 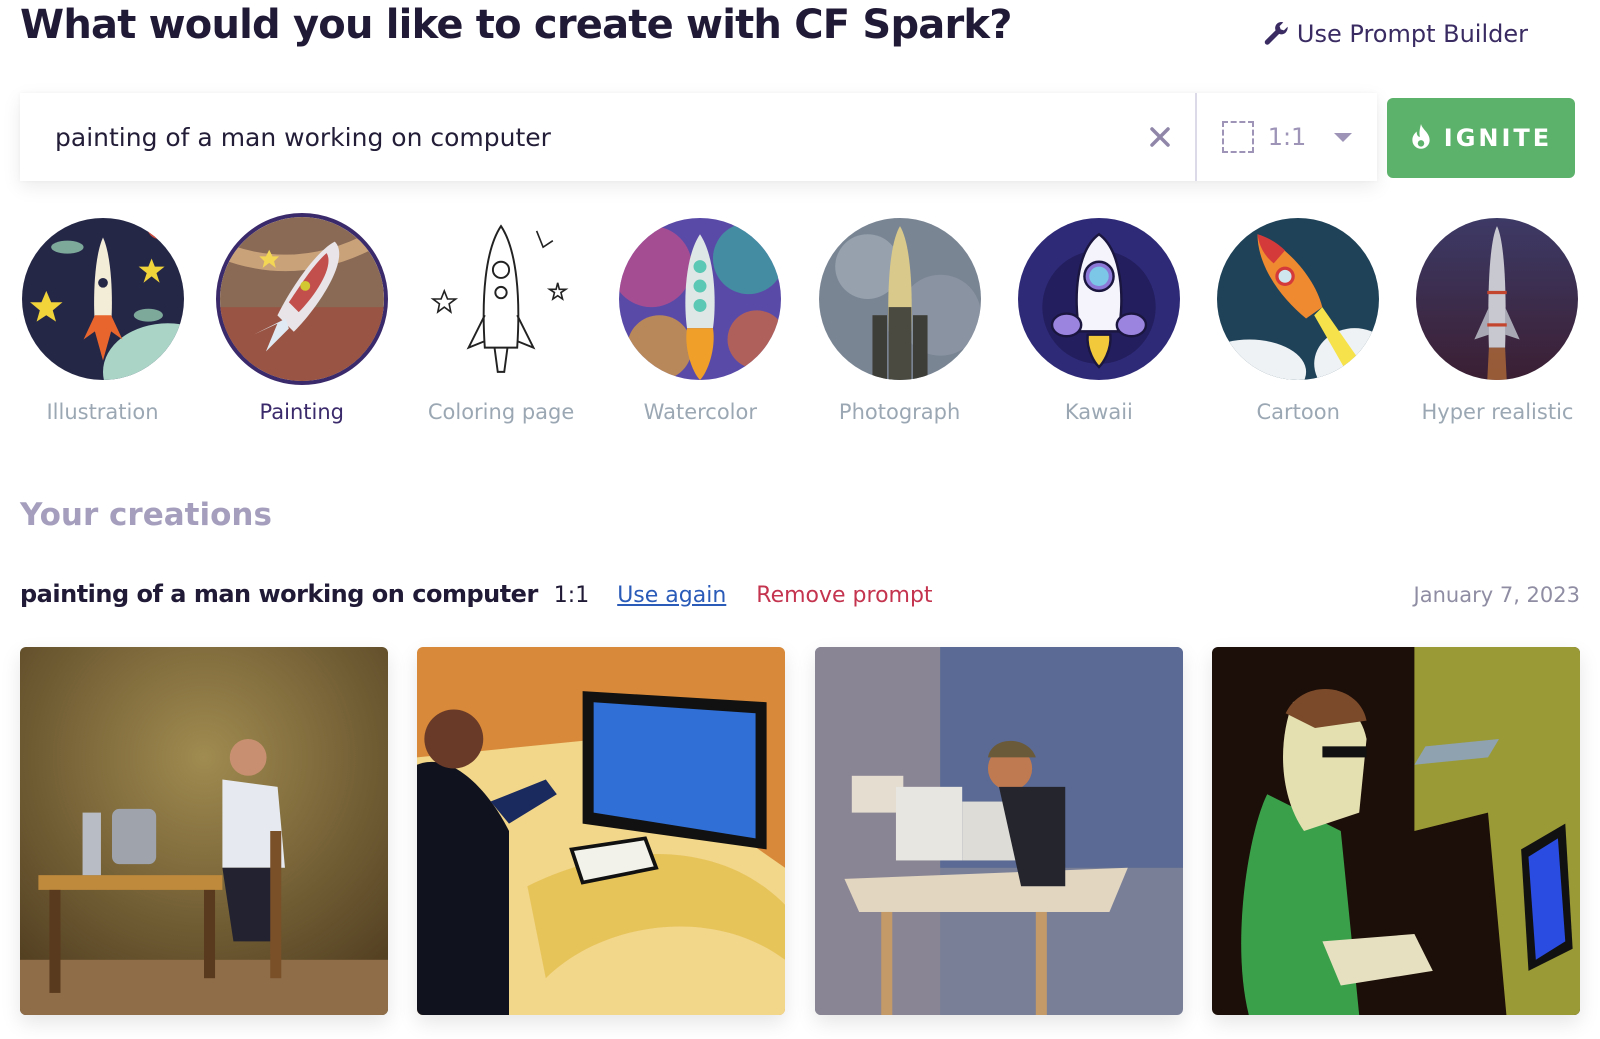 I want to click on style-option-painting: Painting, so click(x=301, y=318).